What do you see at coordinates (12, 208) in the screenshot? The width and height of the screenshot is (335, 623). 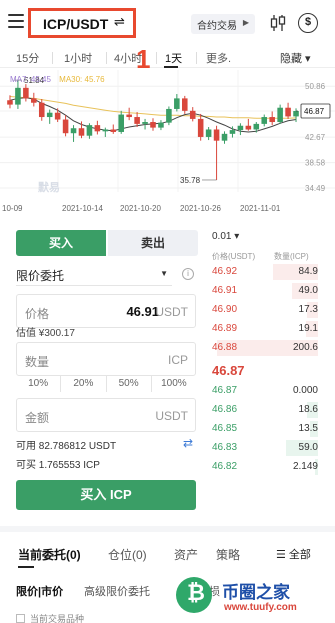 I see `x-tick-label: 10-09` at bounding box center [12, 208].